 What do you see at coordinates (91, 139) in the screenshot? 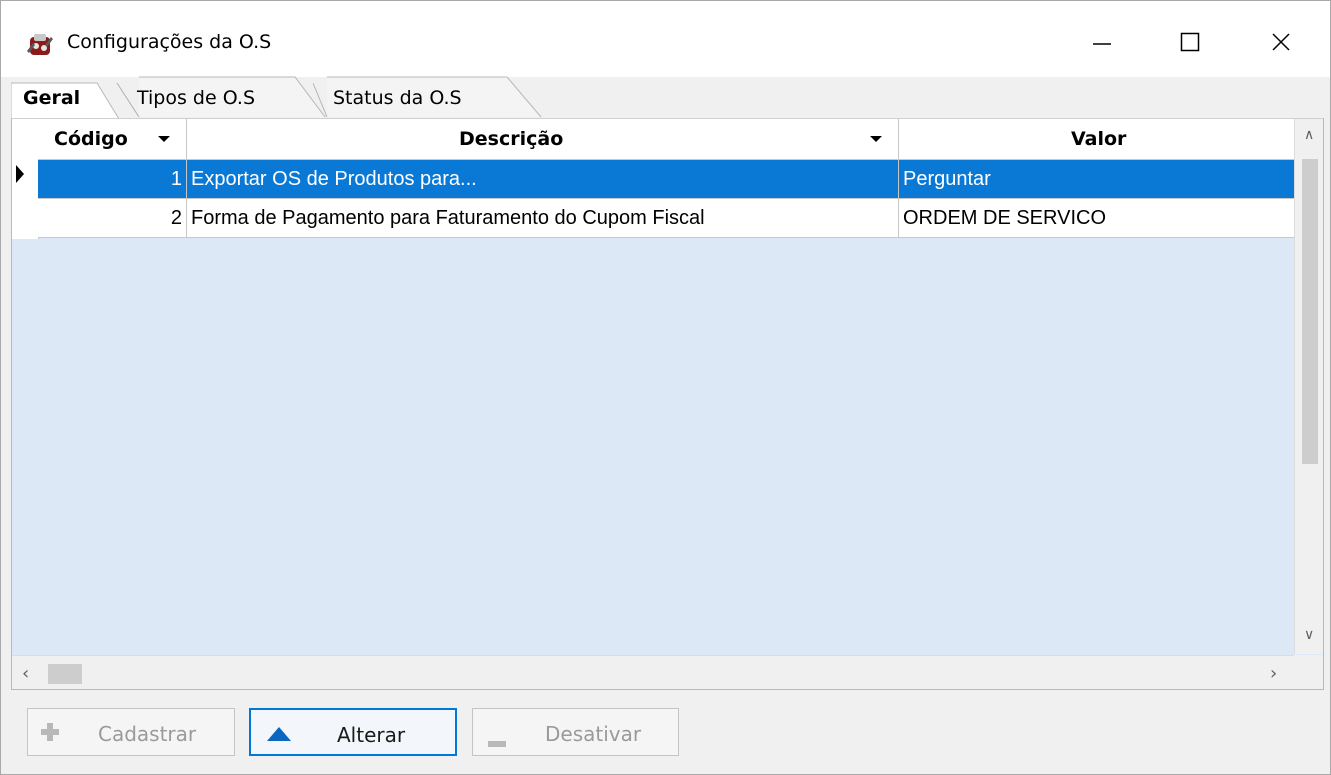
I see `column-header-label: Código` at bounding box center [91, 139].